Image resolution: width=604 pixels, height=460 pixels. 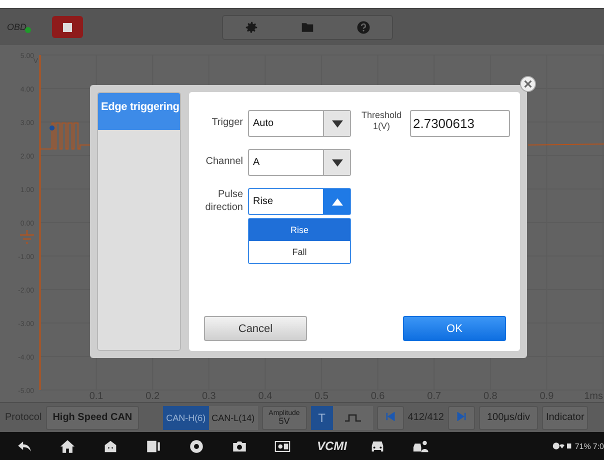 What do you see at coordinates (299, 201) in the screenshot?
I see `dropdown-field: Rise` at bounding box center [299, 201].